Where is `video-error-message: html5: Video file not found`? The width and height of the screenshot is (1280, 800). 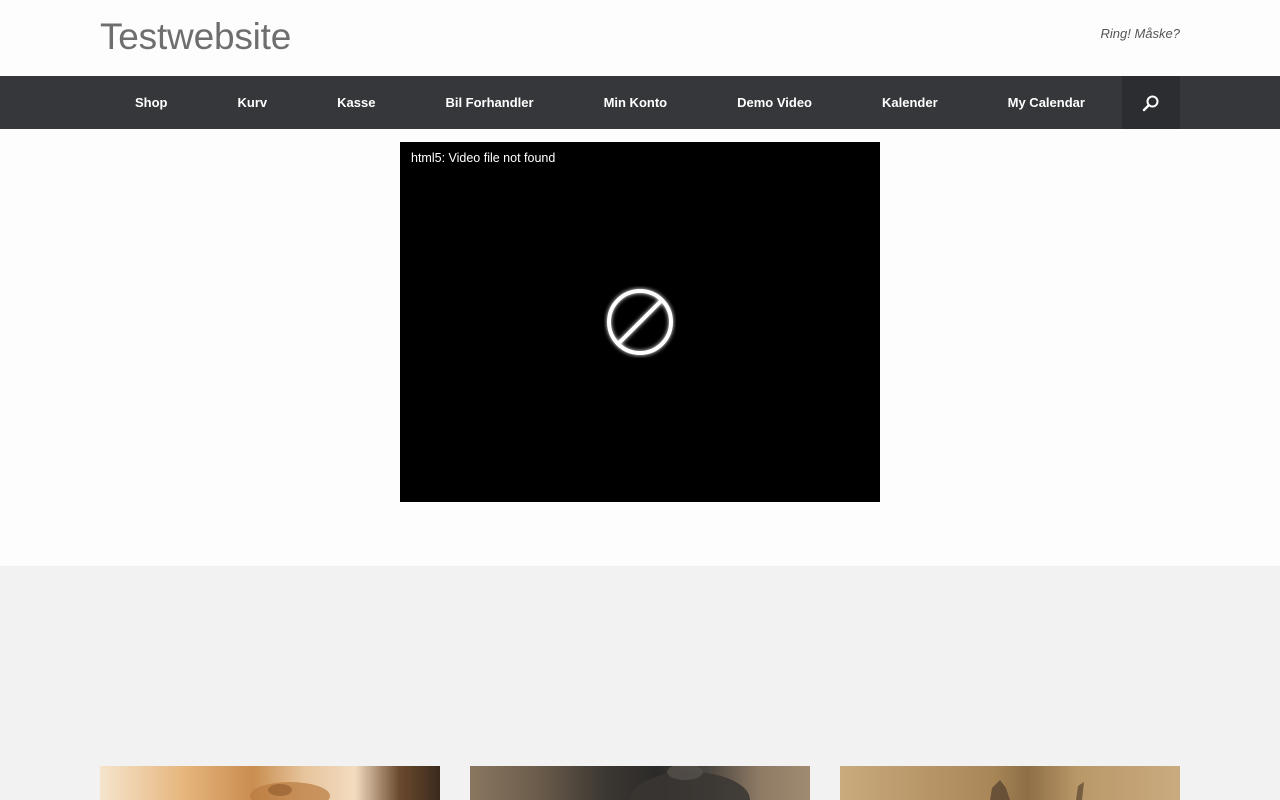 video-error-message: html5: Video file not found is located at coordinates (483, 158).